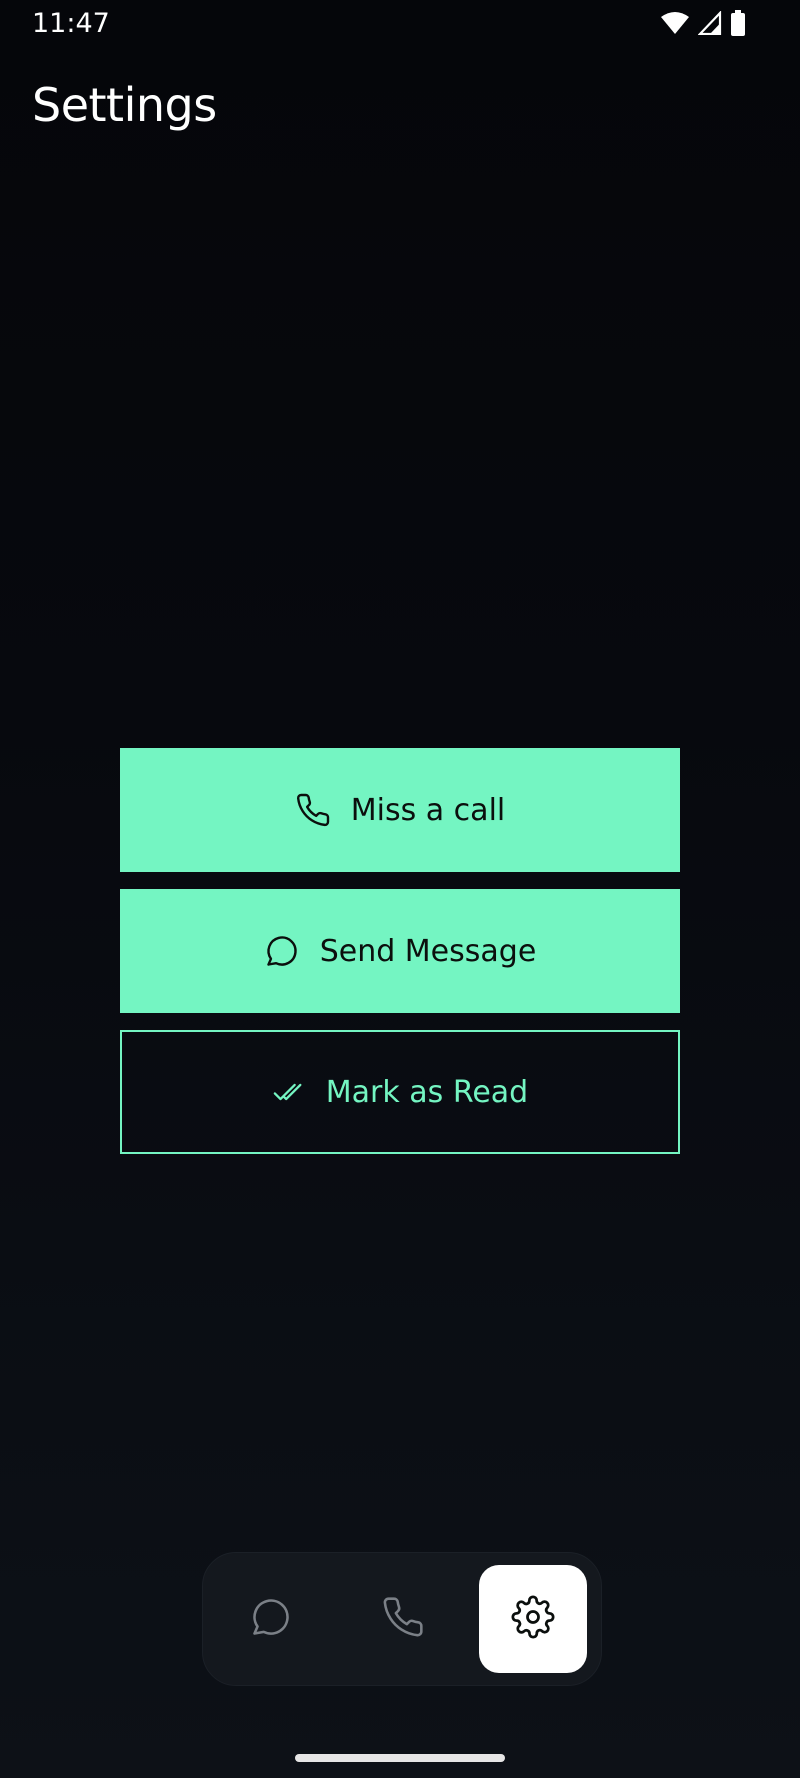  Describe the element at coordinates (428, 810) in the screenshot. I see `miss-a-call-label: Miss a call` at that location.